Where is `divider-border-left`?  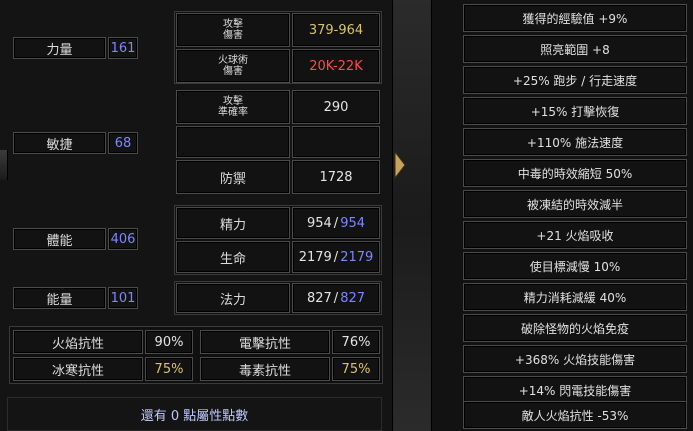 divider-border-left is located at coordinates (392, 215).